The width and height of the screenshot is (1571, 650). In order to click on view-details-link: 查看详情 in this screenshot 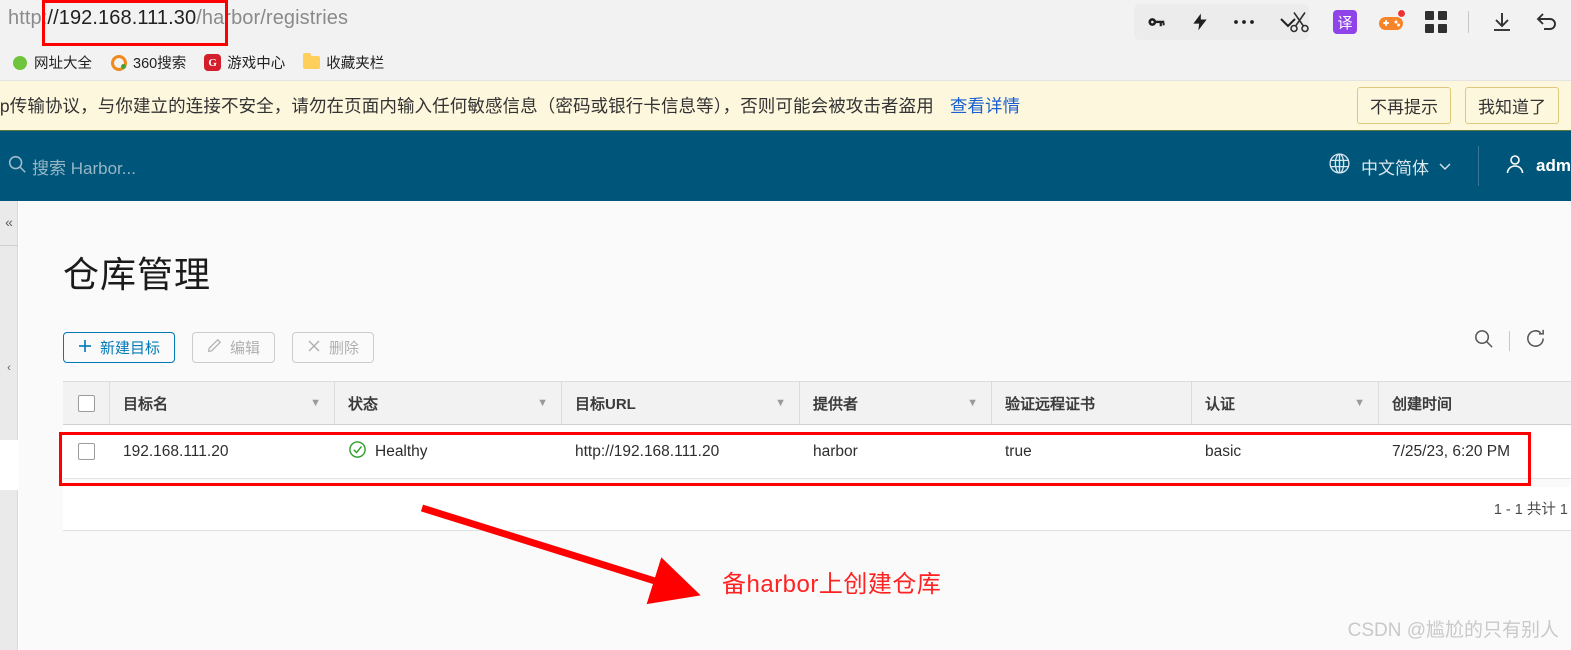, I will do `click(985, 106)`.